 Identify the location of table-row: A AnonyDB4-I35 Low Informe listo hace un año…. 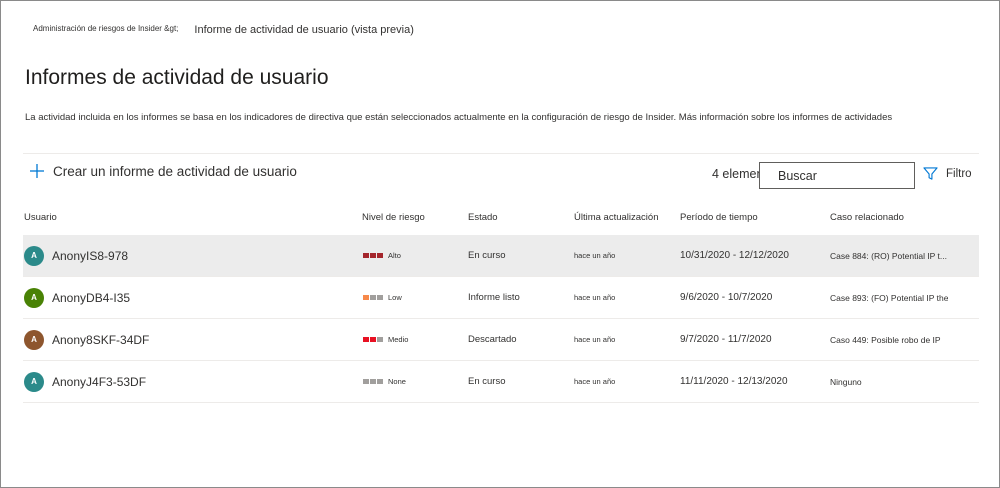
(501, 298).